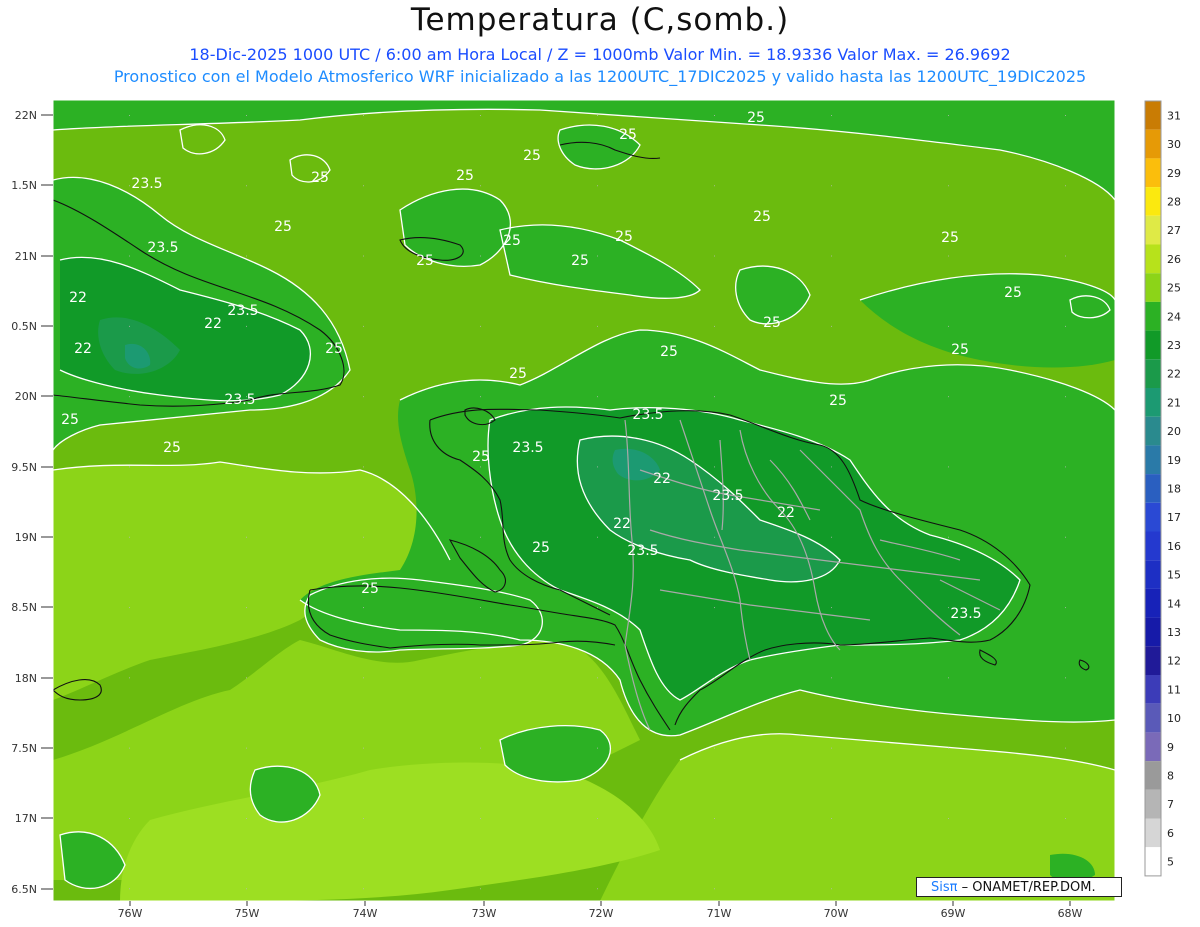 This screenshot has width=1200, height=927. Describe the element at coordinates (1174, 374) in the screenshot. I see `colorbar-label: 22` at that location.